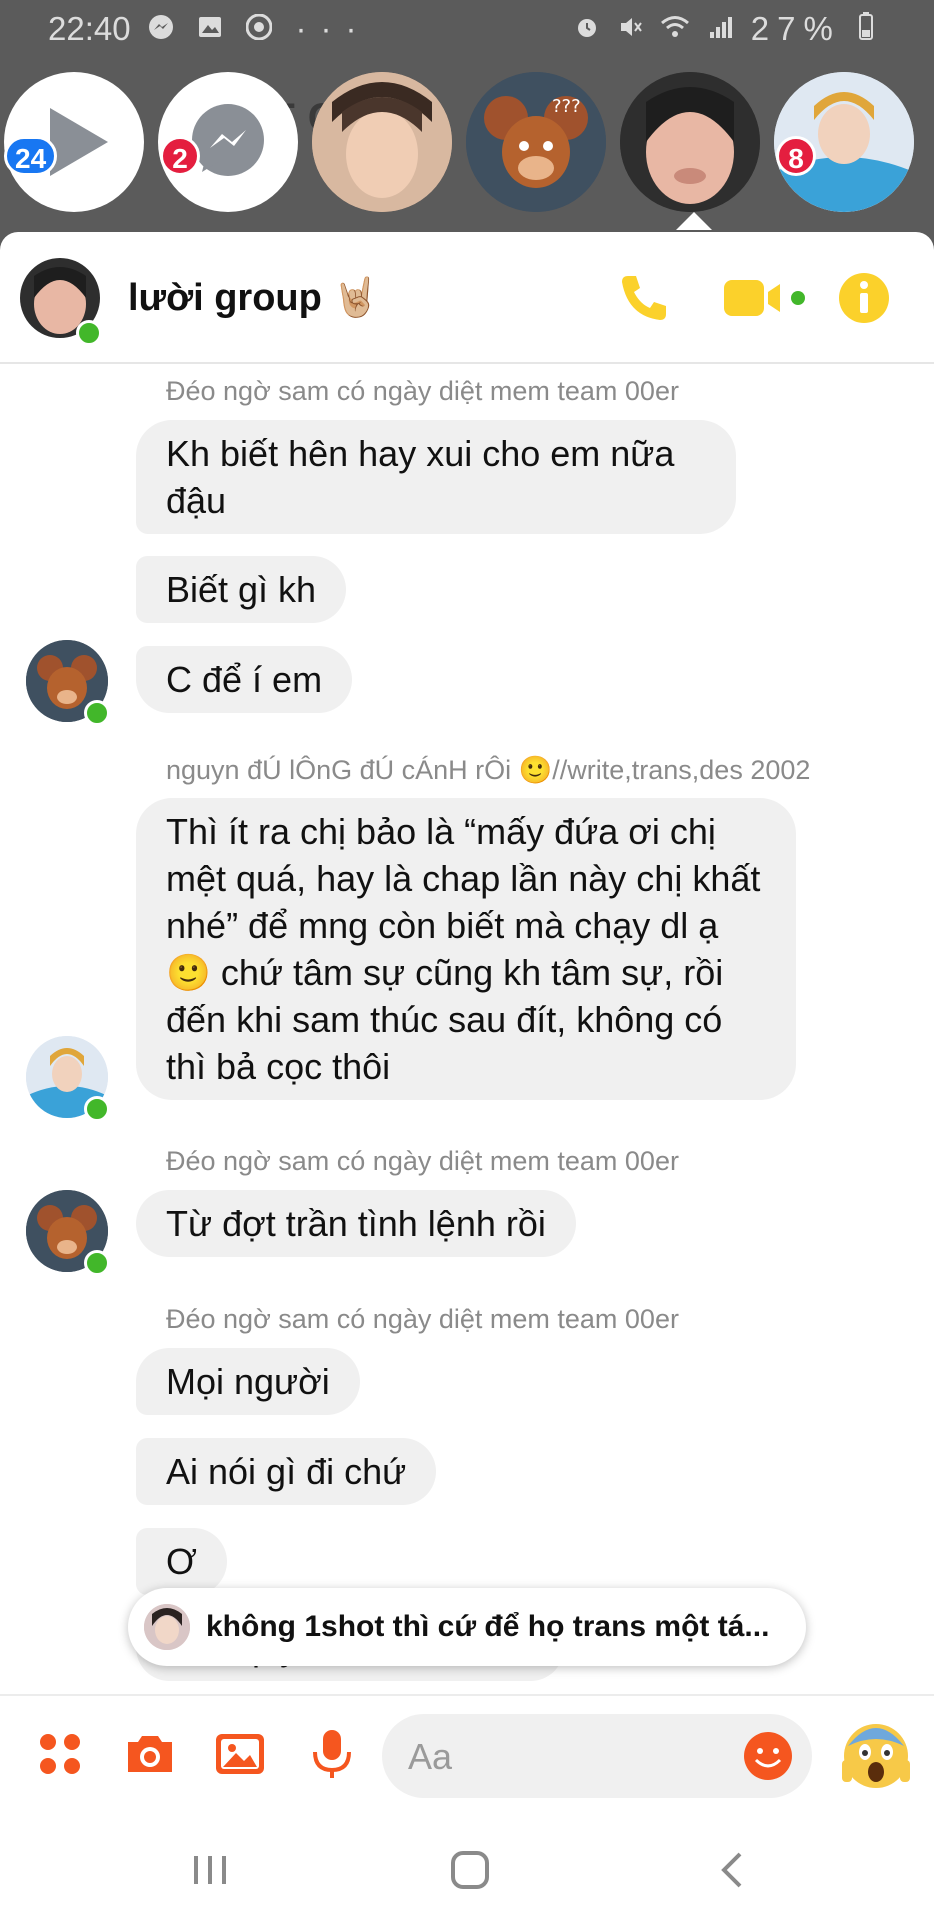 This screenshot has height=1920, width=934. What do you see at coordinates (240, 1754) in the screenshot?
I see `image-icon` at bounding box center [240, 1754].